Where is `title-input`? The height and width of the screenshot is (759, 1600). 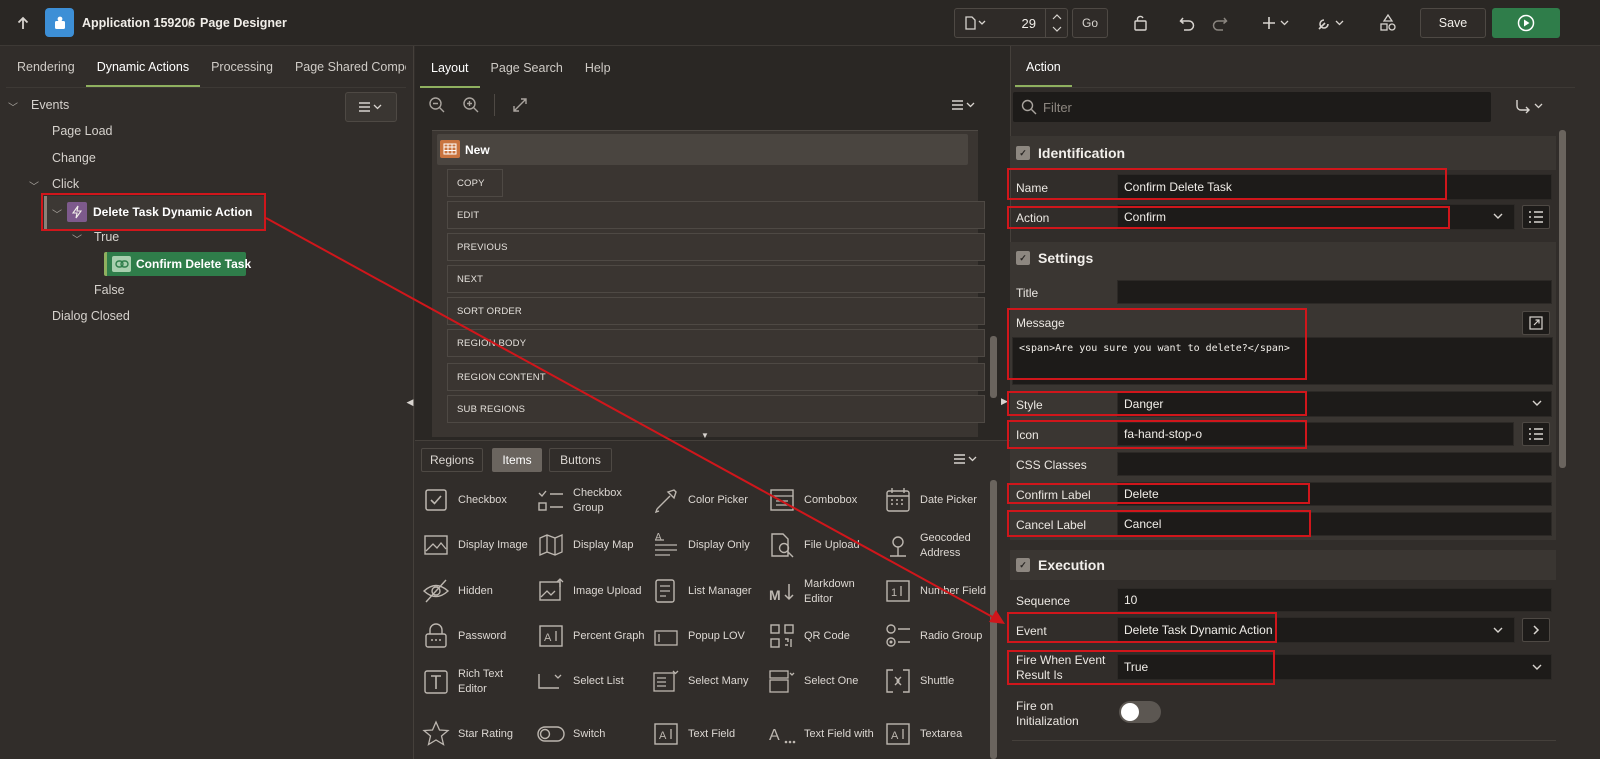
title-input is located at coordinates (1334, 292).